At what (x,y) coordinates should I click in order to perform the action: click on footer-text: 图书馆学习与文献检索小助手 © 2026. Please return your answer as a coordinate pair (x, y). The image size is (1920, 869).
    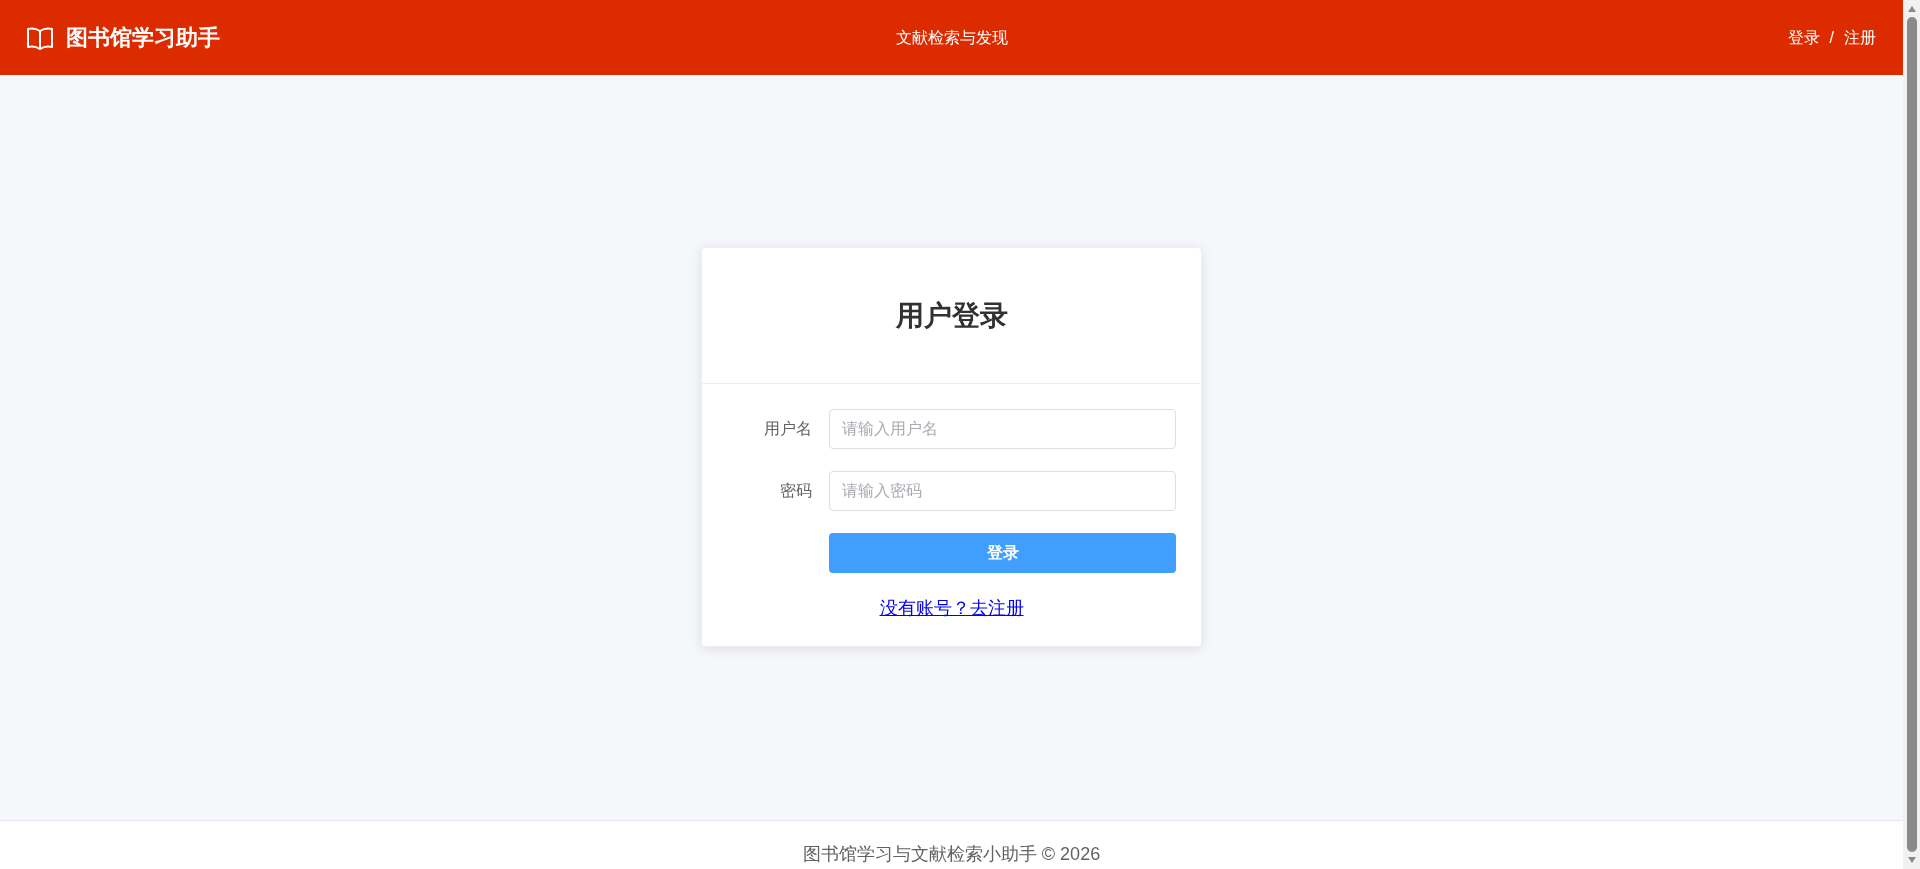
    Looking at the image, I should click on (951, 854).